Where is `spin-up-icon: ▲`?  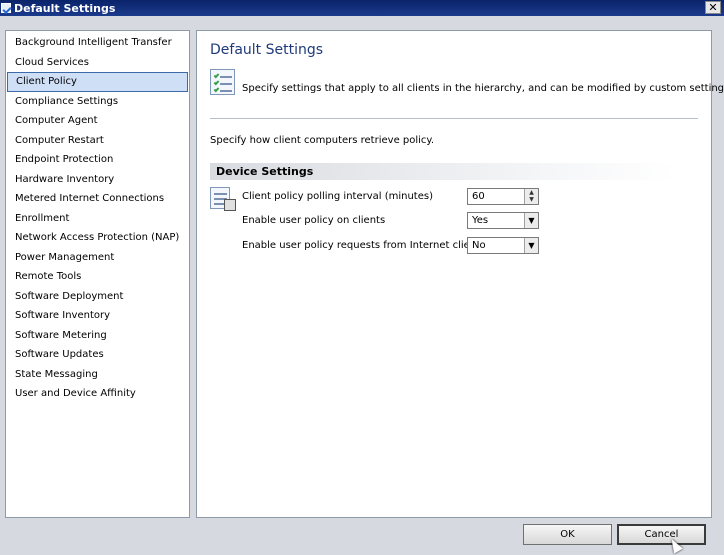
spin-up-icon: ▲ is located at coordinates (531, 192).